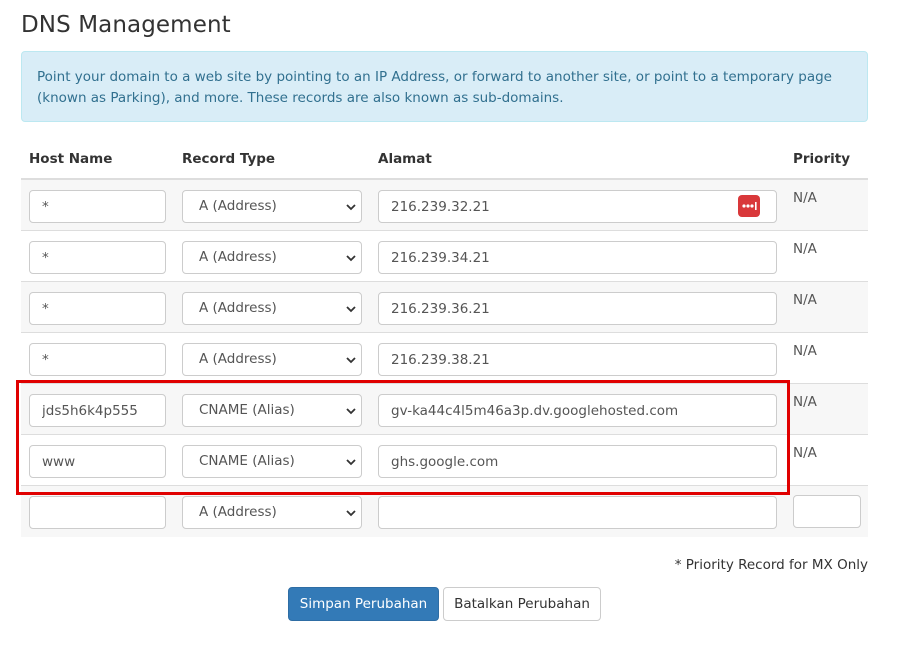 The height and width of the screenshot is (657, 907). I want to click on new-priority-input, so click(827, 511).